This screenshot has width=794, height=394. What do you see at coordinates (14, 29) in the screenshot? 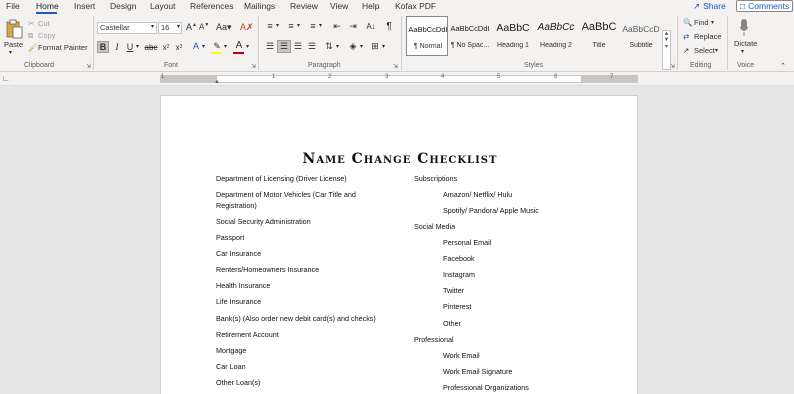
I see `paste-icon` at bounding box center [14, 29].